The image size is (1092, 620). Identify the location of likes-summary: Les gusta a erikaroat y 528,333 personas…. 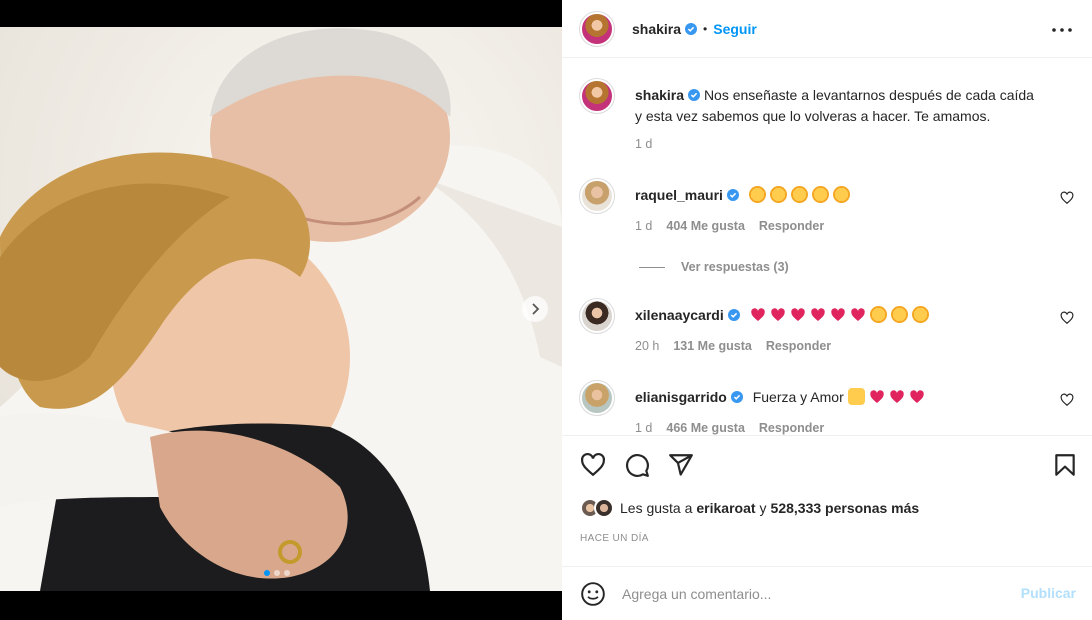
(749, 508).